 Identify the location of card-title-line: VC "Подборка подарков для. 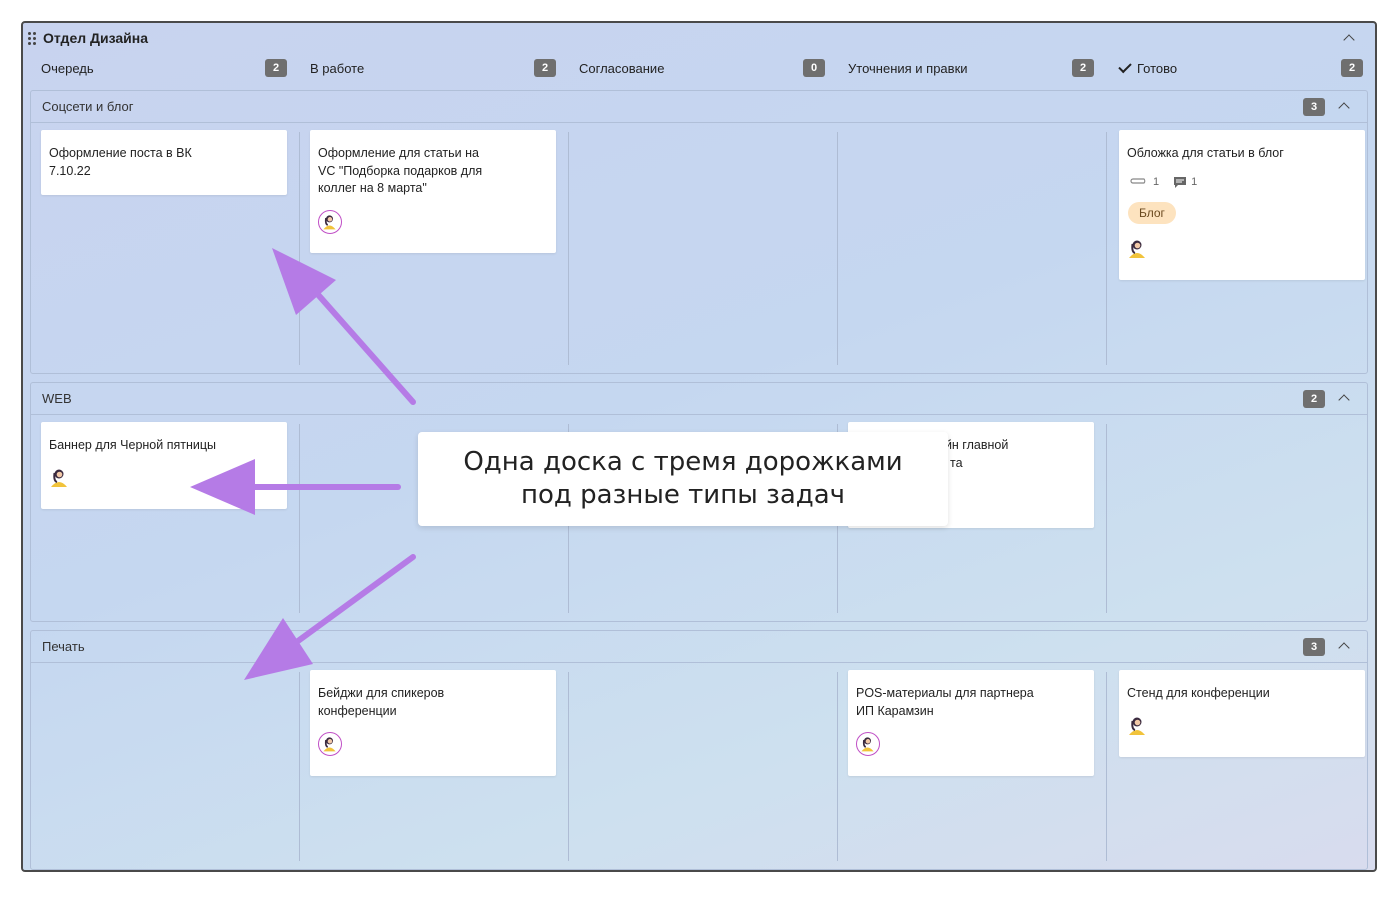
(400, 170).